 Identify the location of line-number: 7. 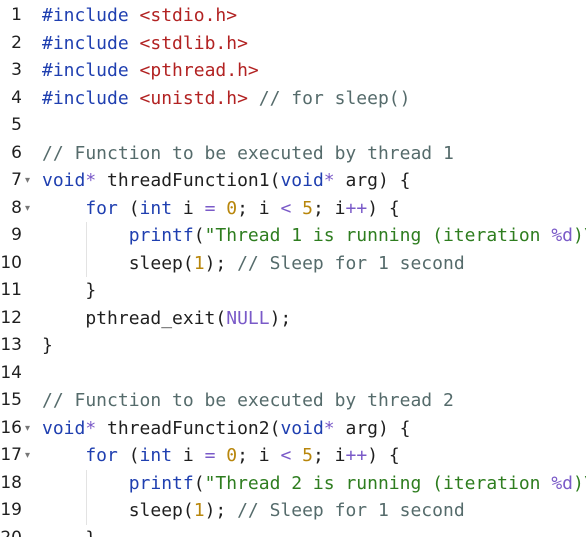
(16, 180).